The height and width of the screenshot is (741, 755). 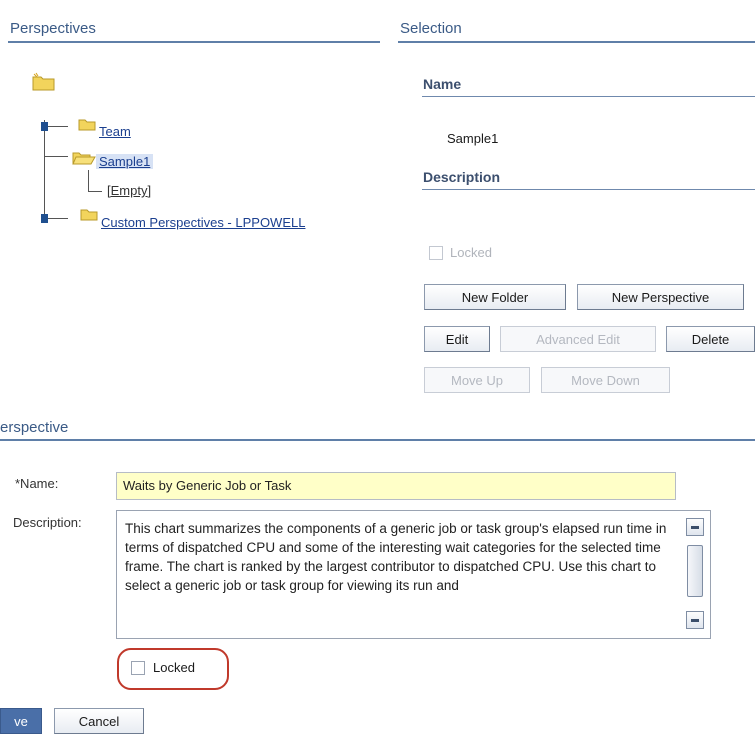 What do you see at coordinates (605, 380) in the screenshot?
I see `move-down-button: Move Down` at bounding box center [605, 380].